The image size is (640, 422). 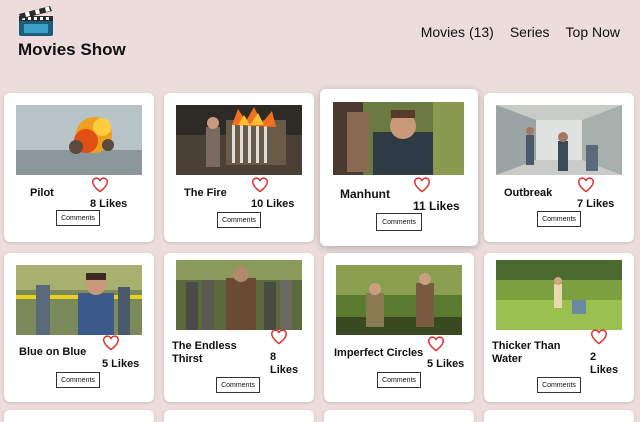 I want to click on movie-card: Pilot 8 Likes Comments, so click(x=79, y=167).